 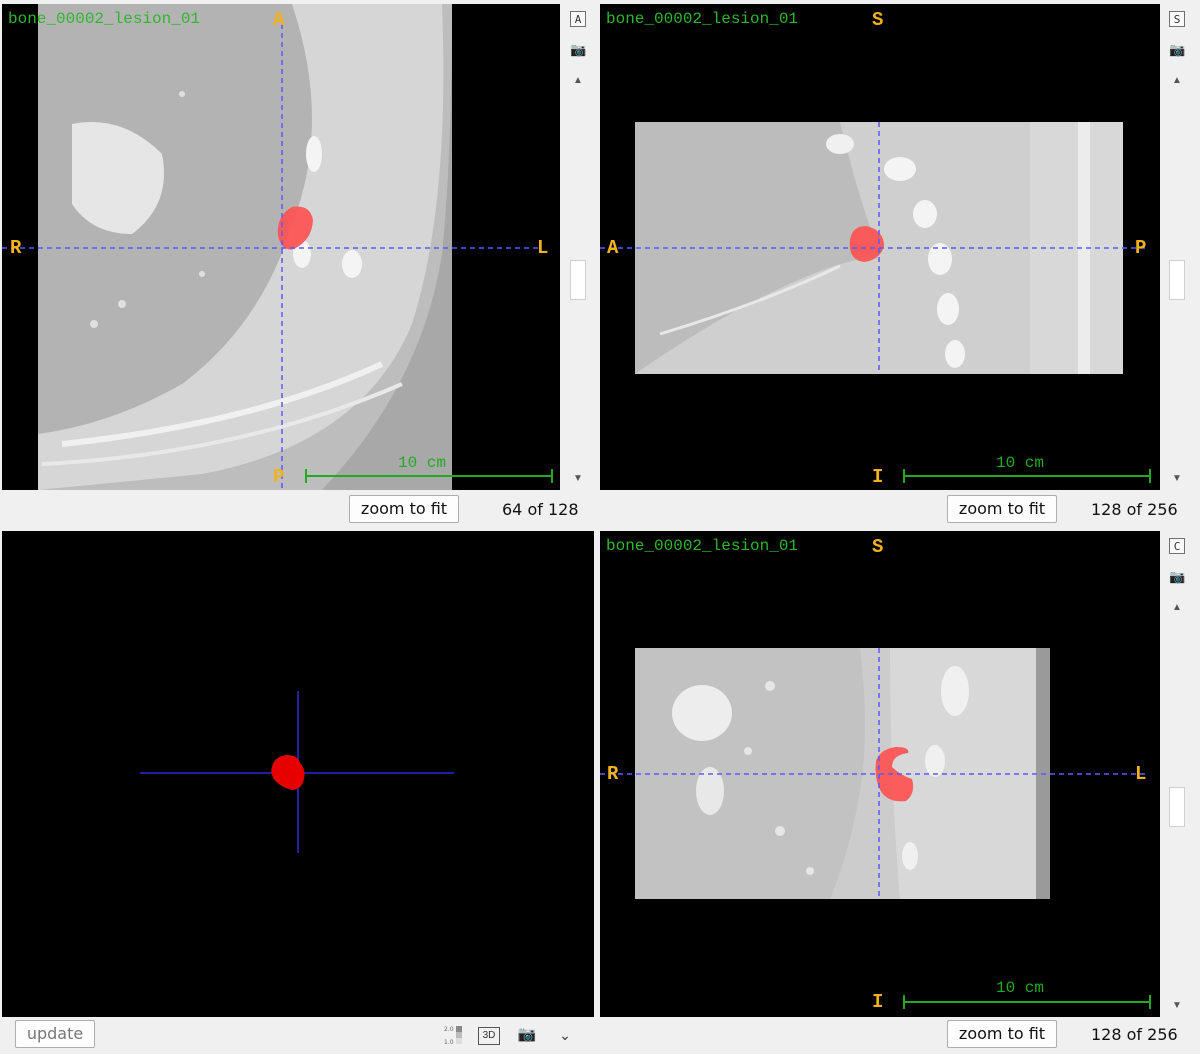 I want to click on window-level-icon: 2.0 1.0, so click(x=454, y=1035).